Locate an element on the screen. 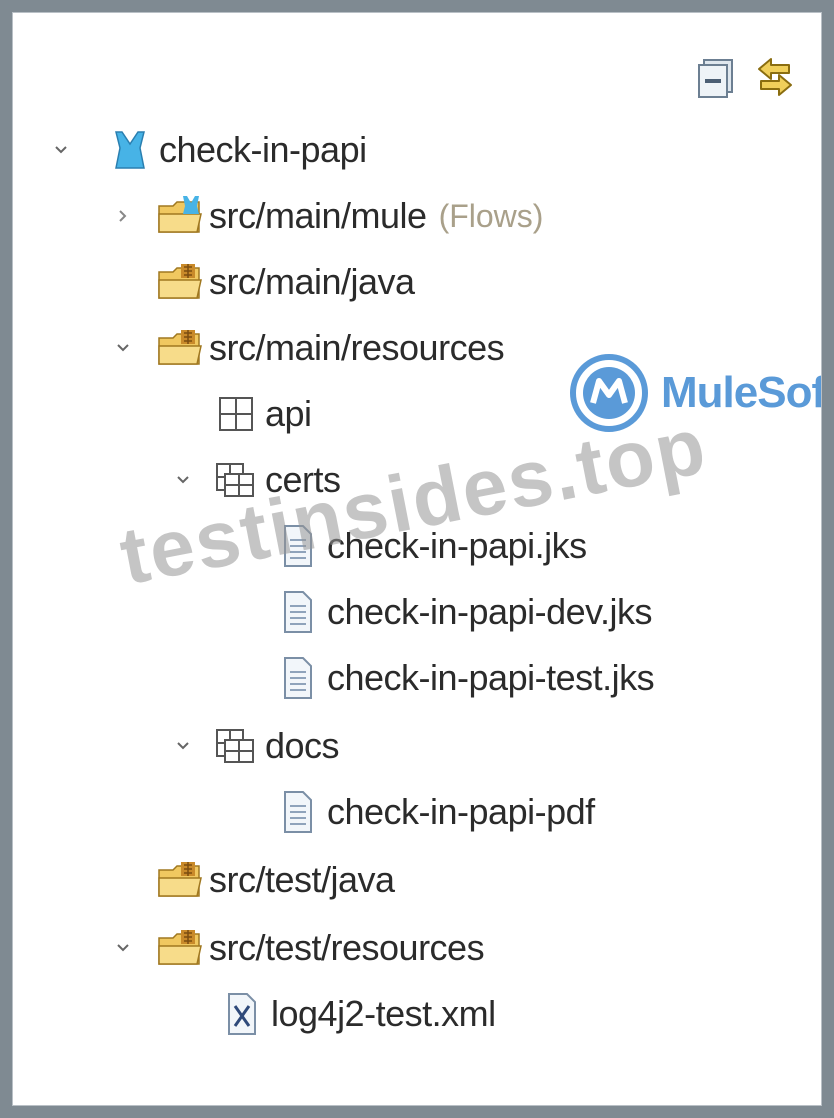  tree-item-certs: certs is located at coordinates (257, 480).